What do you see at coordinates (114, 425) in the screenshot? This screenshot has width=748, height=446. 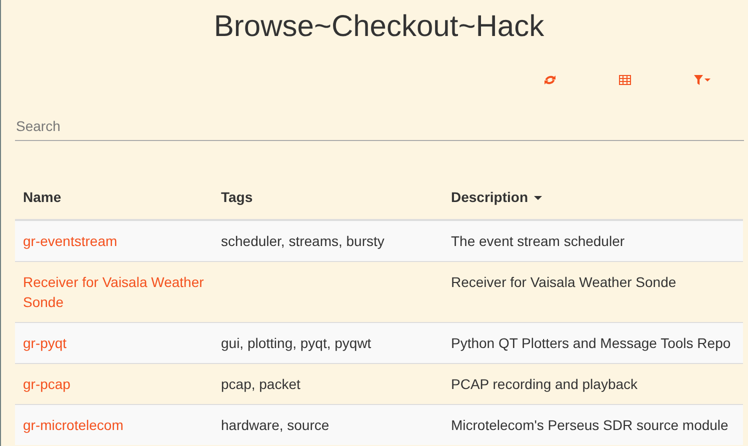 I see `package-link: gr-microtelecom` at bounding box center [114, 425].